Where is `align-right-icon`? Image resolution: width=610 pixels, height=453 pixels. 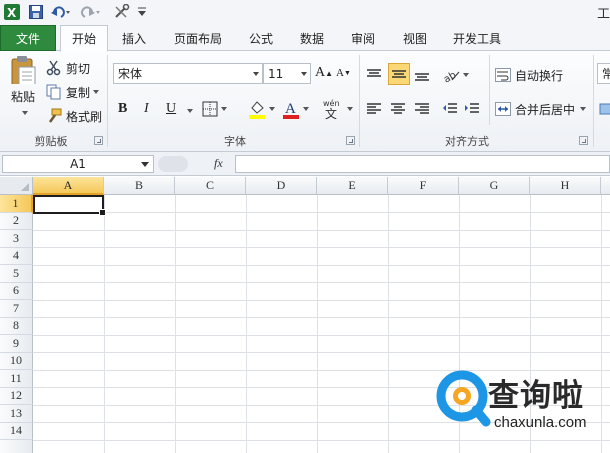 align-right-icon is located at coordinates (424, 109).